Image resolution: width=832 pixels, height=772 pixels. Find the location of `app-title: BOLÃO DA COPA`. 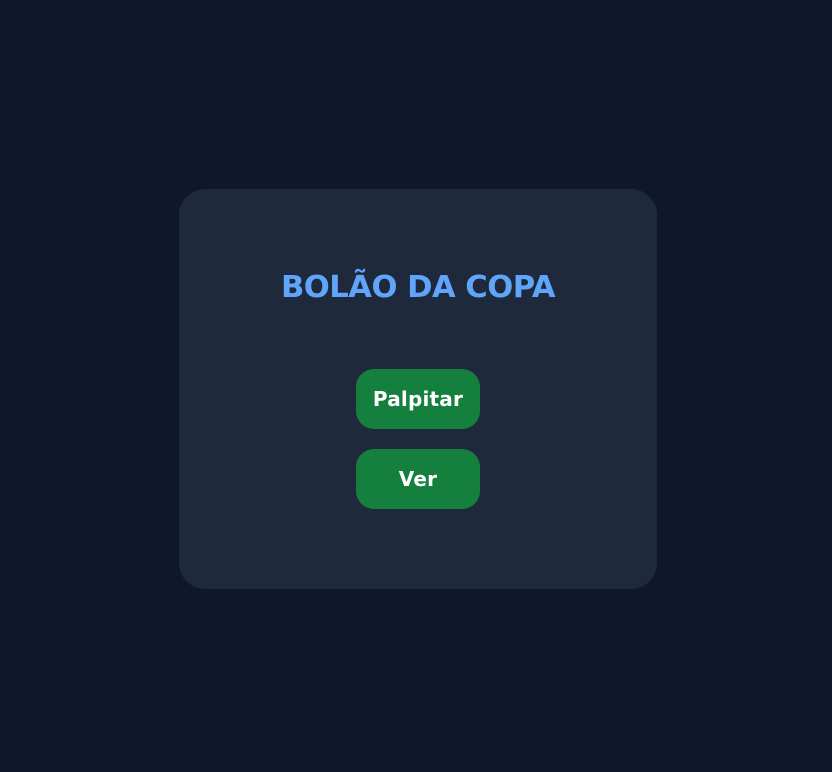

app-title: BOLÃO DA COPA is located at coordinates (418, 287).